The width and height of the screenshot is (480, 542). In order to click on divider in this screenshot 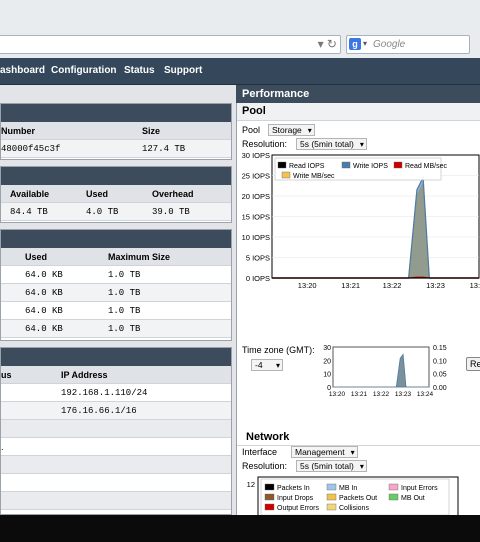, I will do `click(358, 445)`.